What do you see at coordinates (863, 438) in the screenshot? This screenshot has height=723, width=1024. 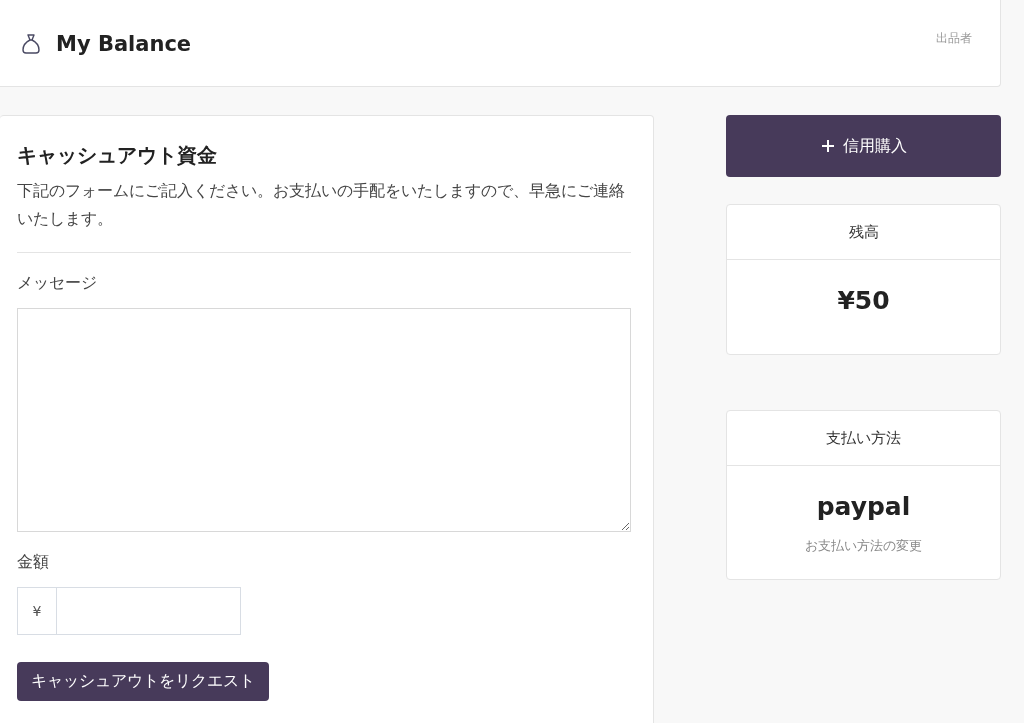 I see `card-title: 支払い方法` at bounding box center [863, 438].